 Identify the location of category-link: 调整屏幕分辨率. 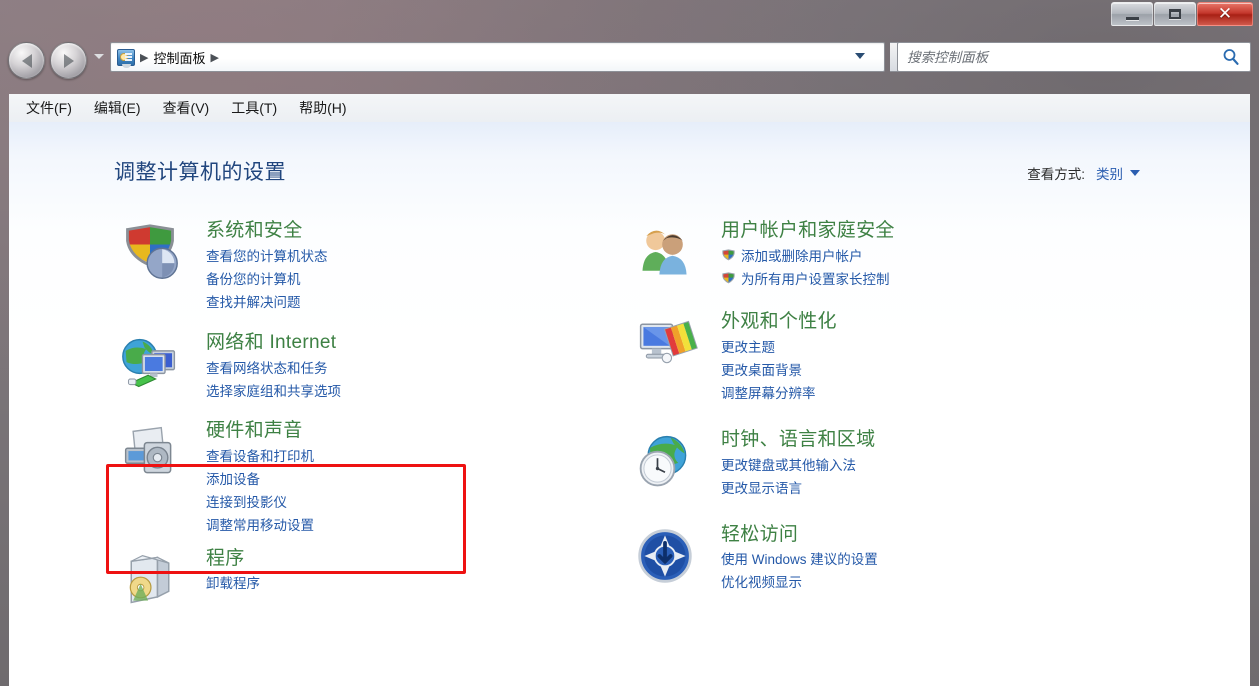
(910, 393).